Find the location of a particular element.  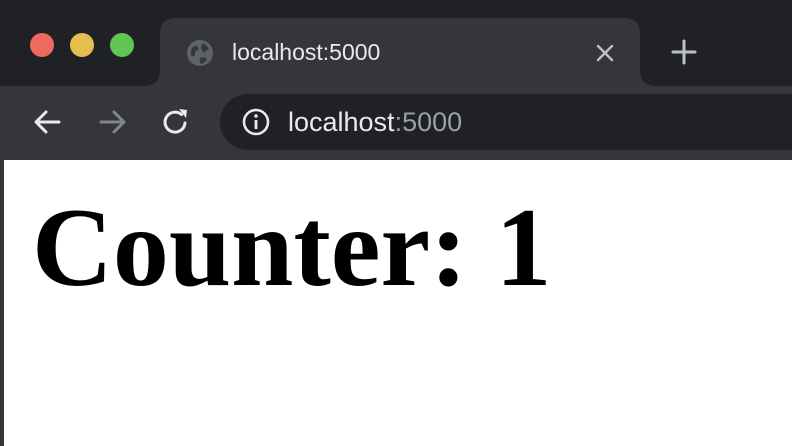

url-port: :5000 is located at coordinates (428, 122).